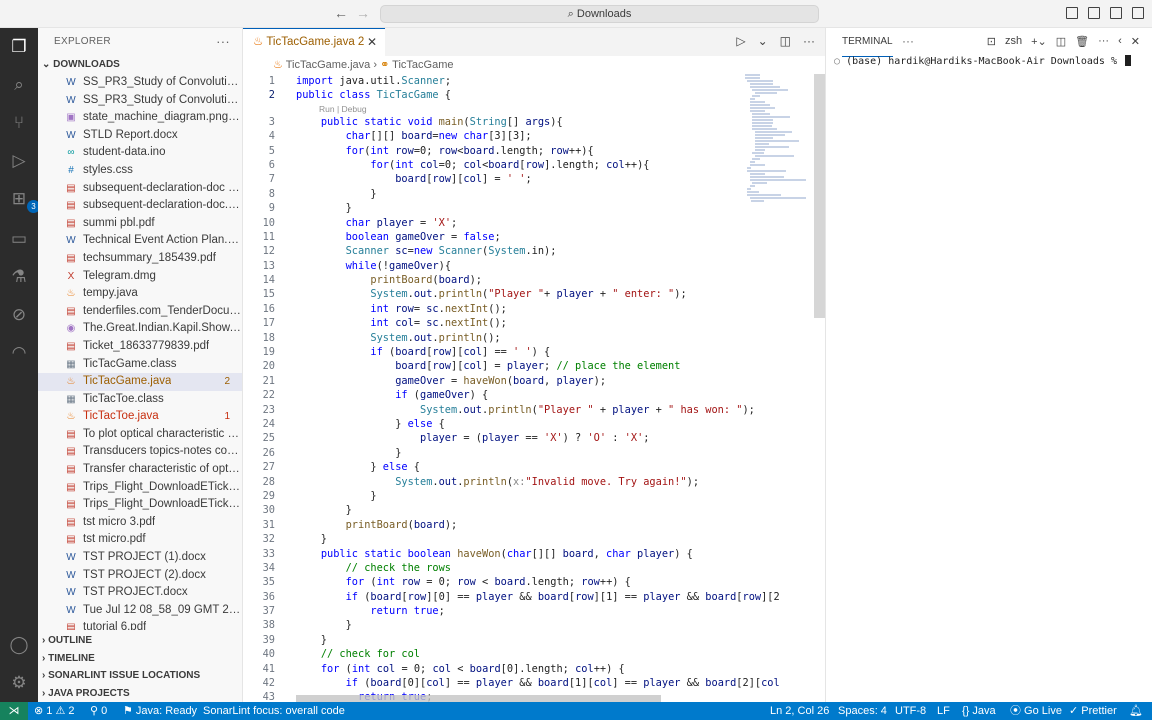  I want to click on breadcrumb-file: TicTacGame.java, so click(328, 65).